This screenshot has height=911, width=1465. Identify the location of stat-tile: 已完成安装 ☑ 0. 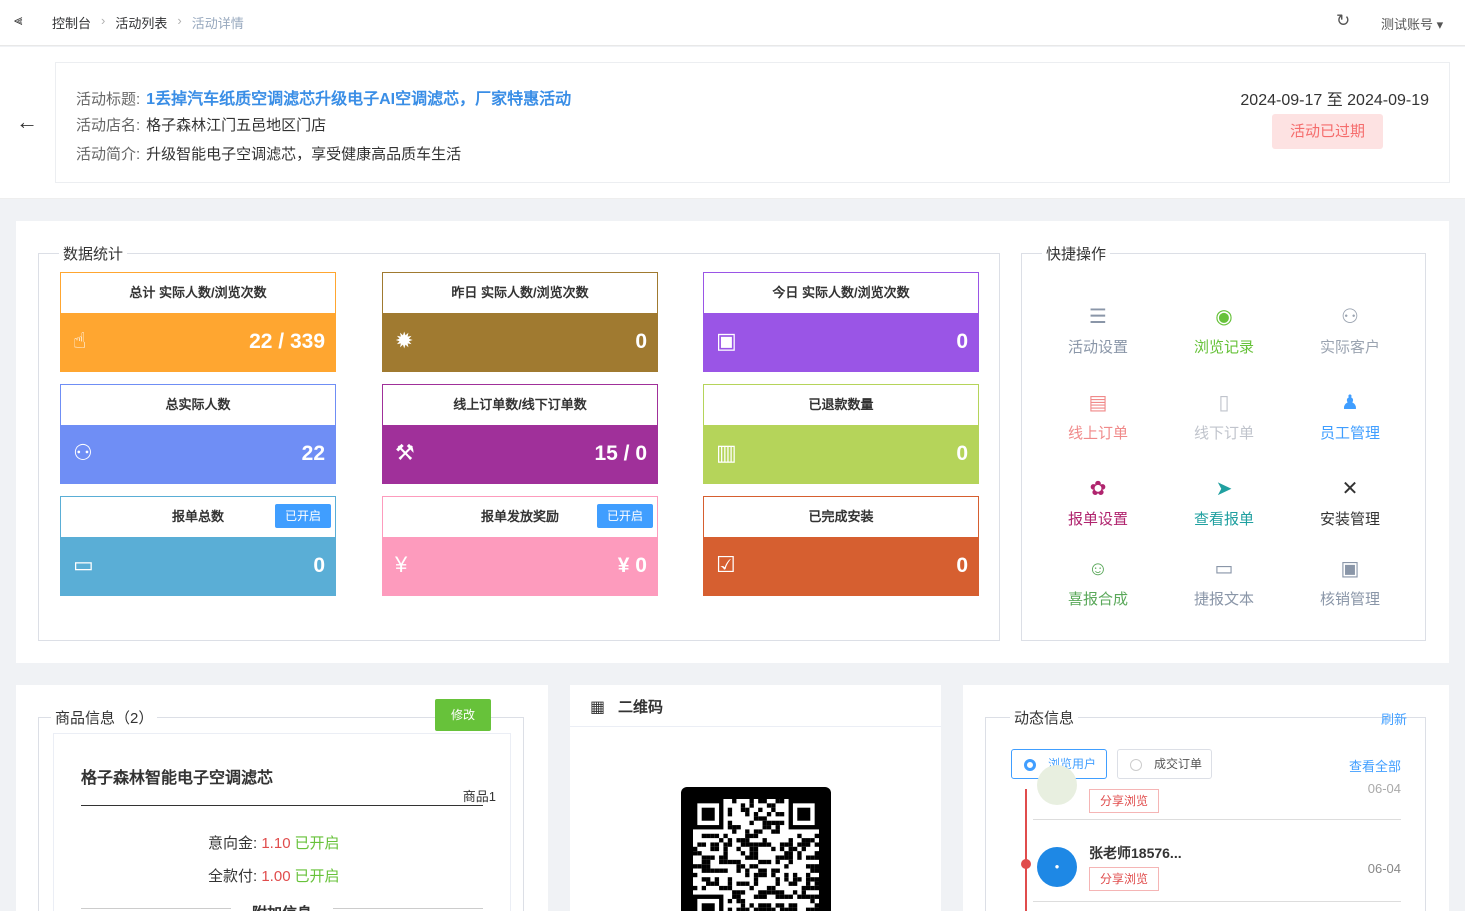
(841, 546).